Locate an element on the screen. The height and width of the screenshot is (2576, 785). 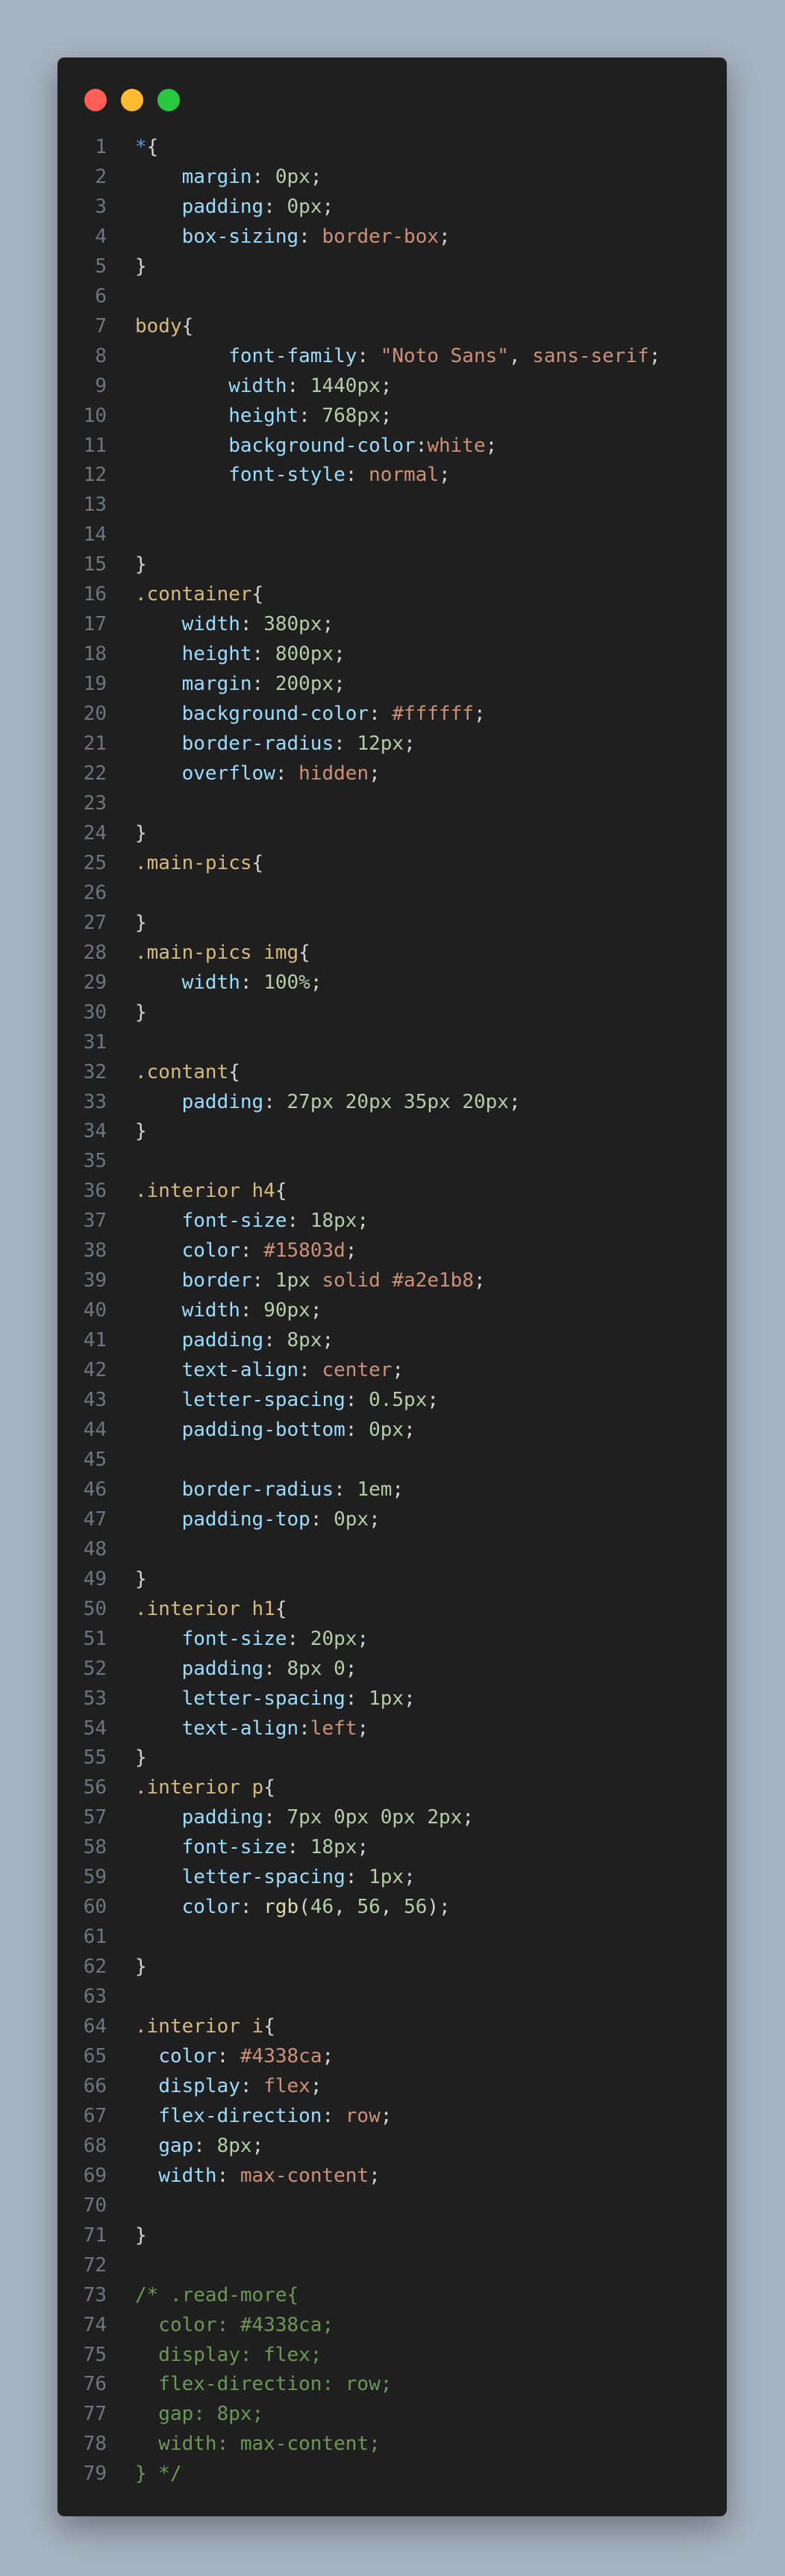
code-token: 1px is located at coordinates (386, 1877).